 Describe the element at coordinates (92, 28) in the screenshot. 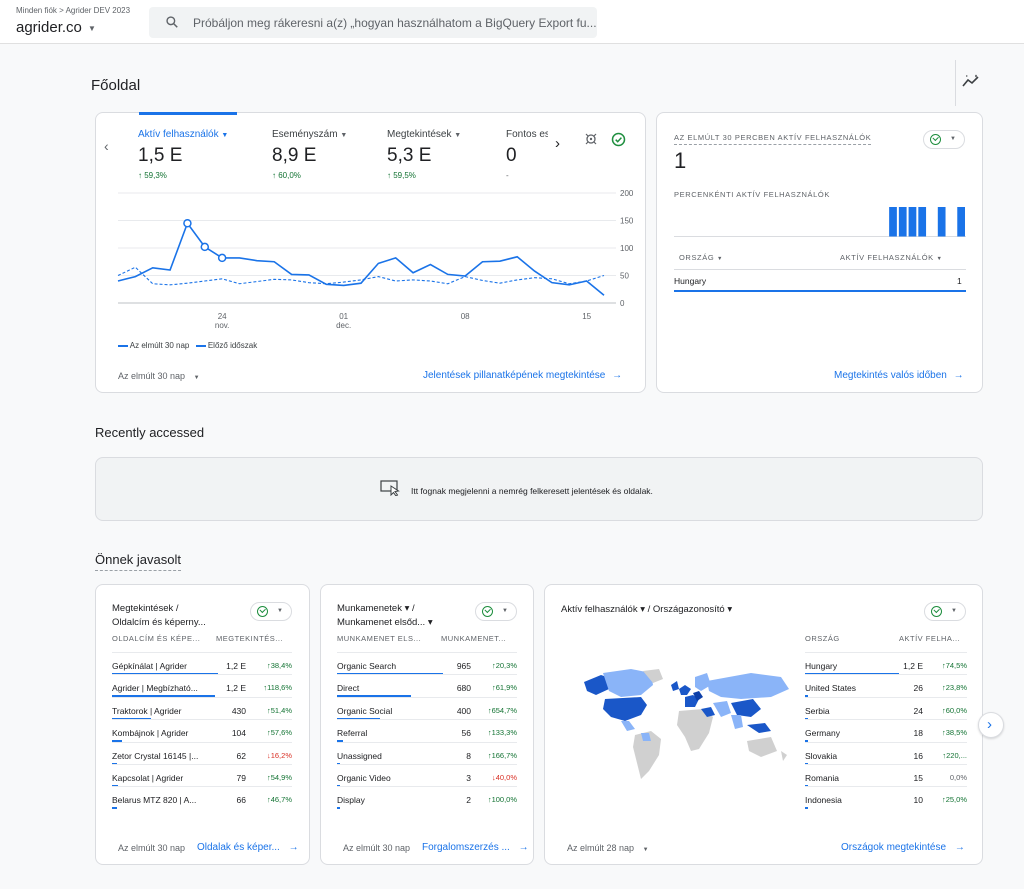

I see `chevron-down-icon: ▼` at that location.